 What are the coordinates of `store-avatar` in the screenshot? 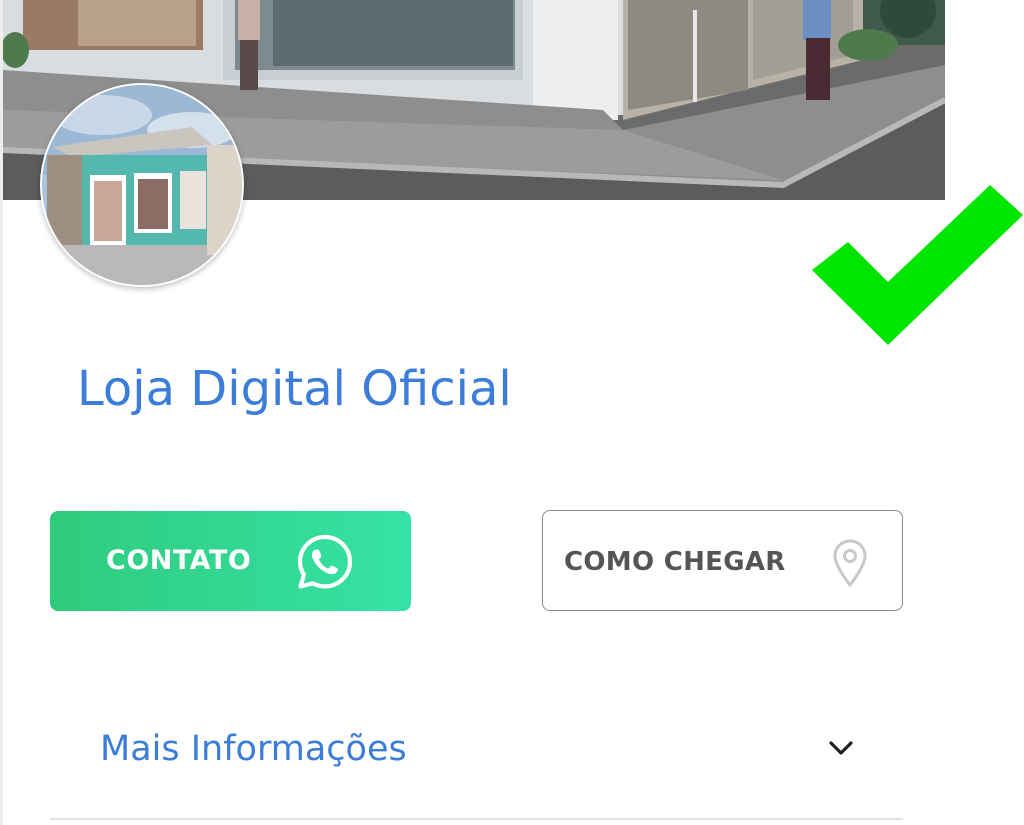 It's located at (142, 185).